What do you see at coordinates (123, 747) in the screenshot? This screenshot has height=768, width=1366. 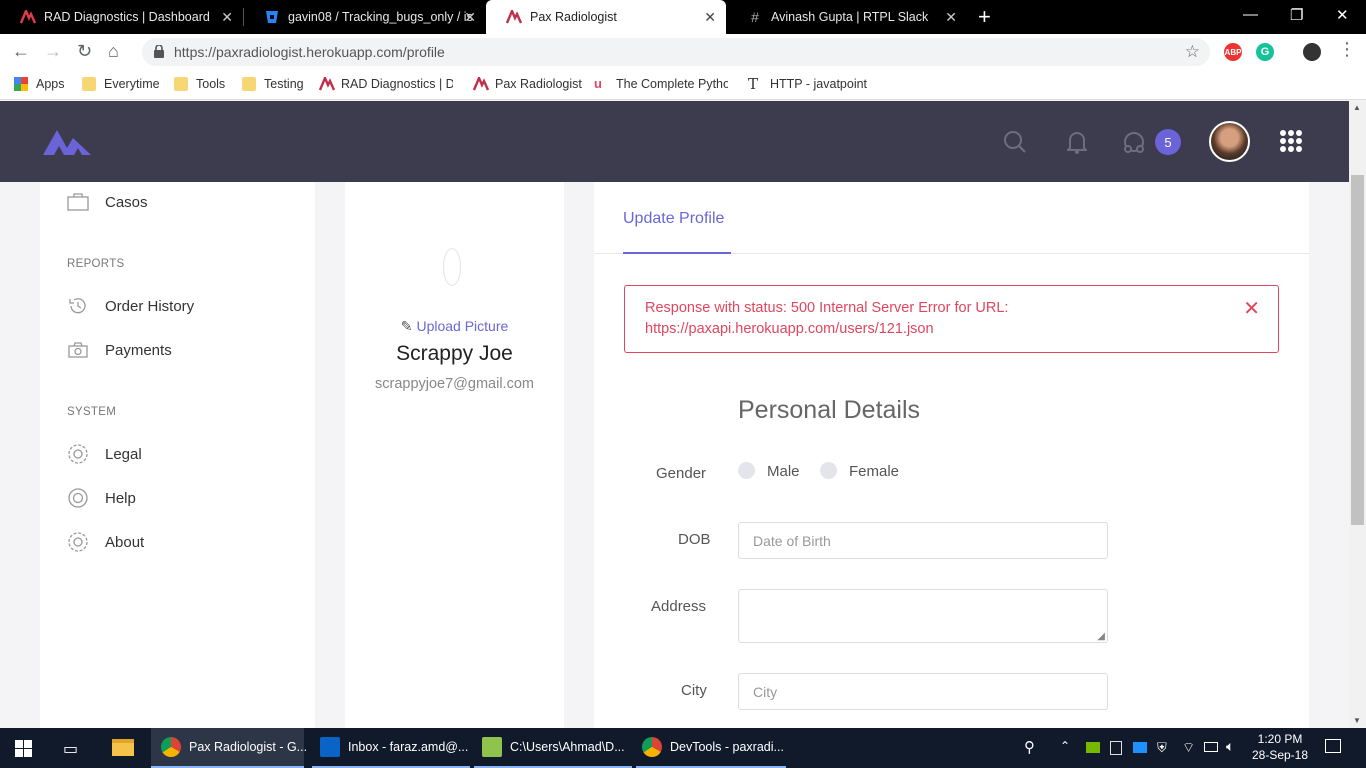 I see `file-explorer-icon` at bounding box center [123, 747].